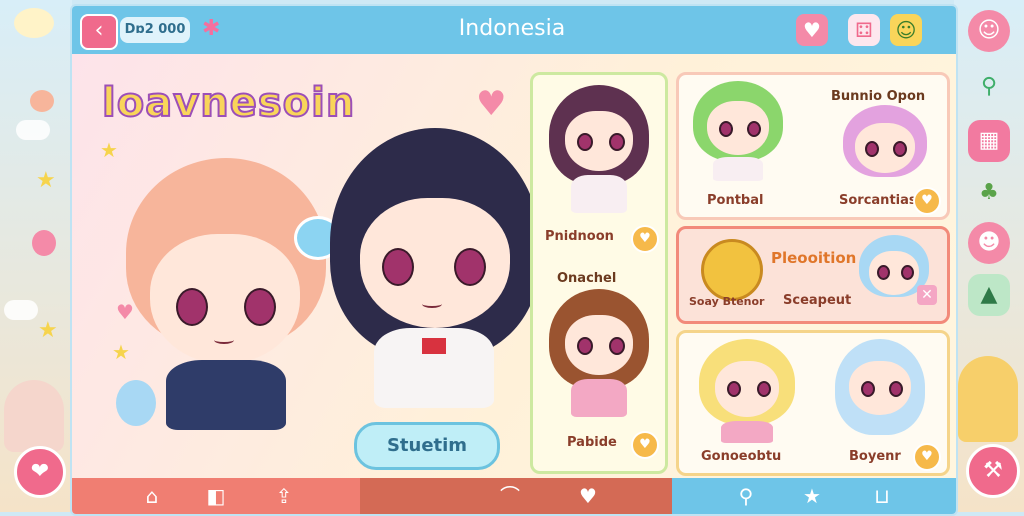 This screenshot has height=516, width=1024. What do you see at coordinates (155, 30) in the screenshot?
I see `code-chip: Dɒ2 000` at bounding box center [155, 30].